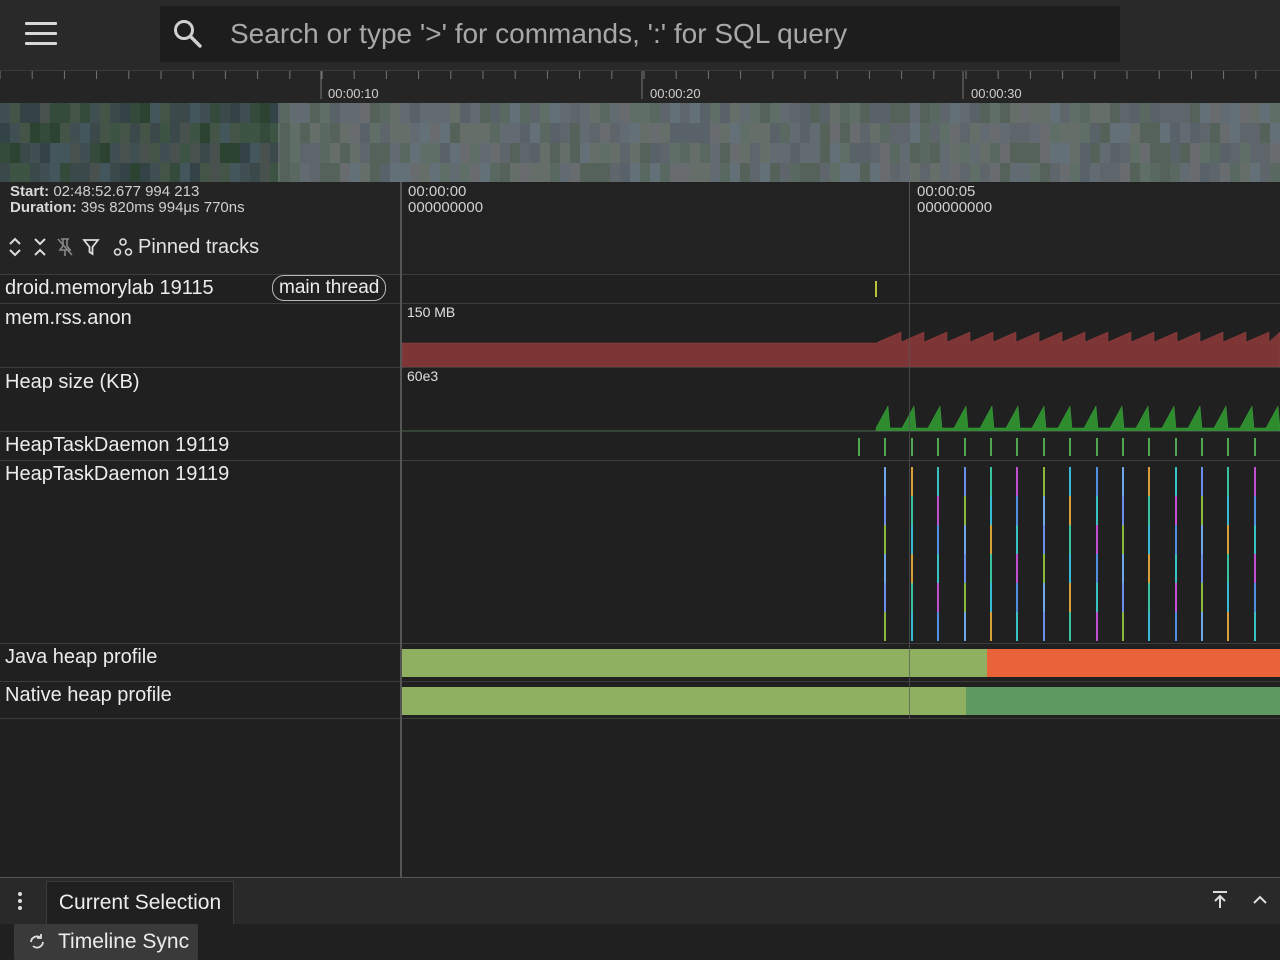  What do you see at coordinates (65, 247) in the screenshot?
I see `unpin-all-icon` at bounding box center [65, 247].